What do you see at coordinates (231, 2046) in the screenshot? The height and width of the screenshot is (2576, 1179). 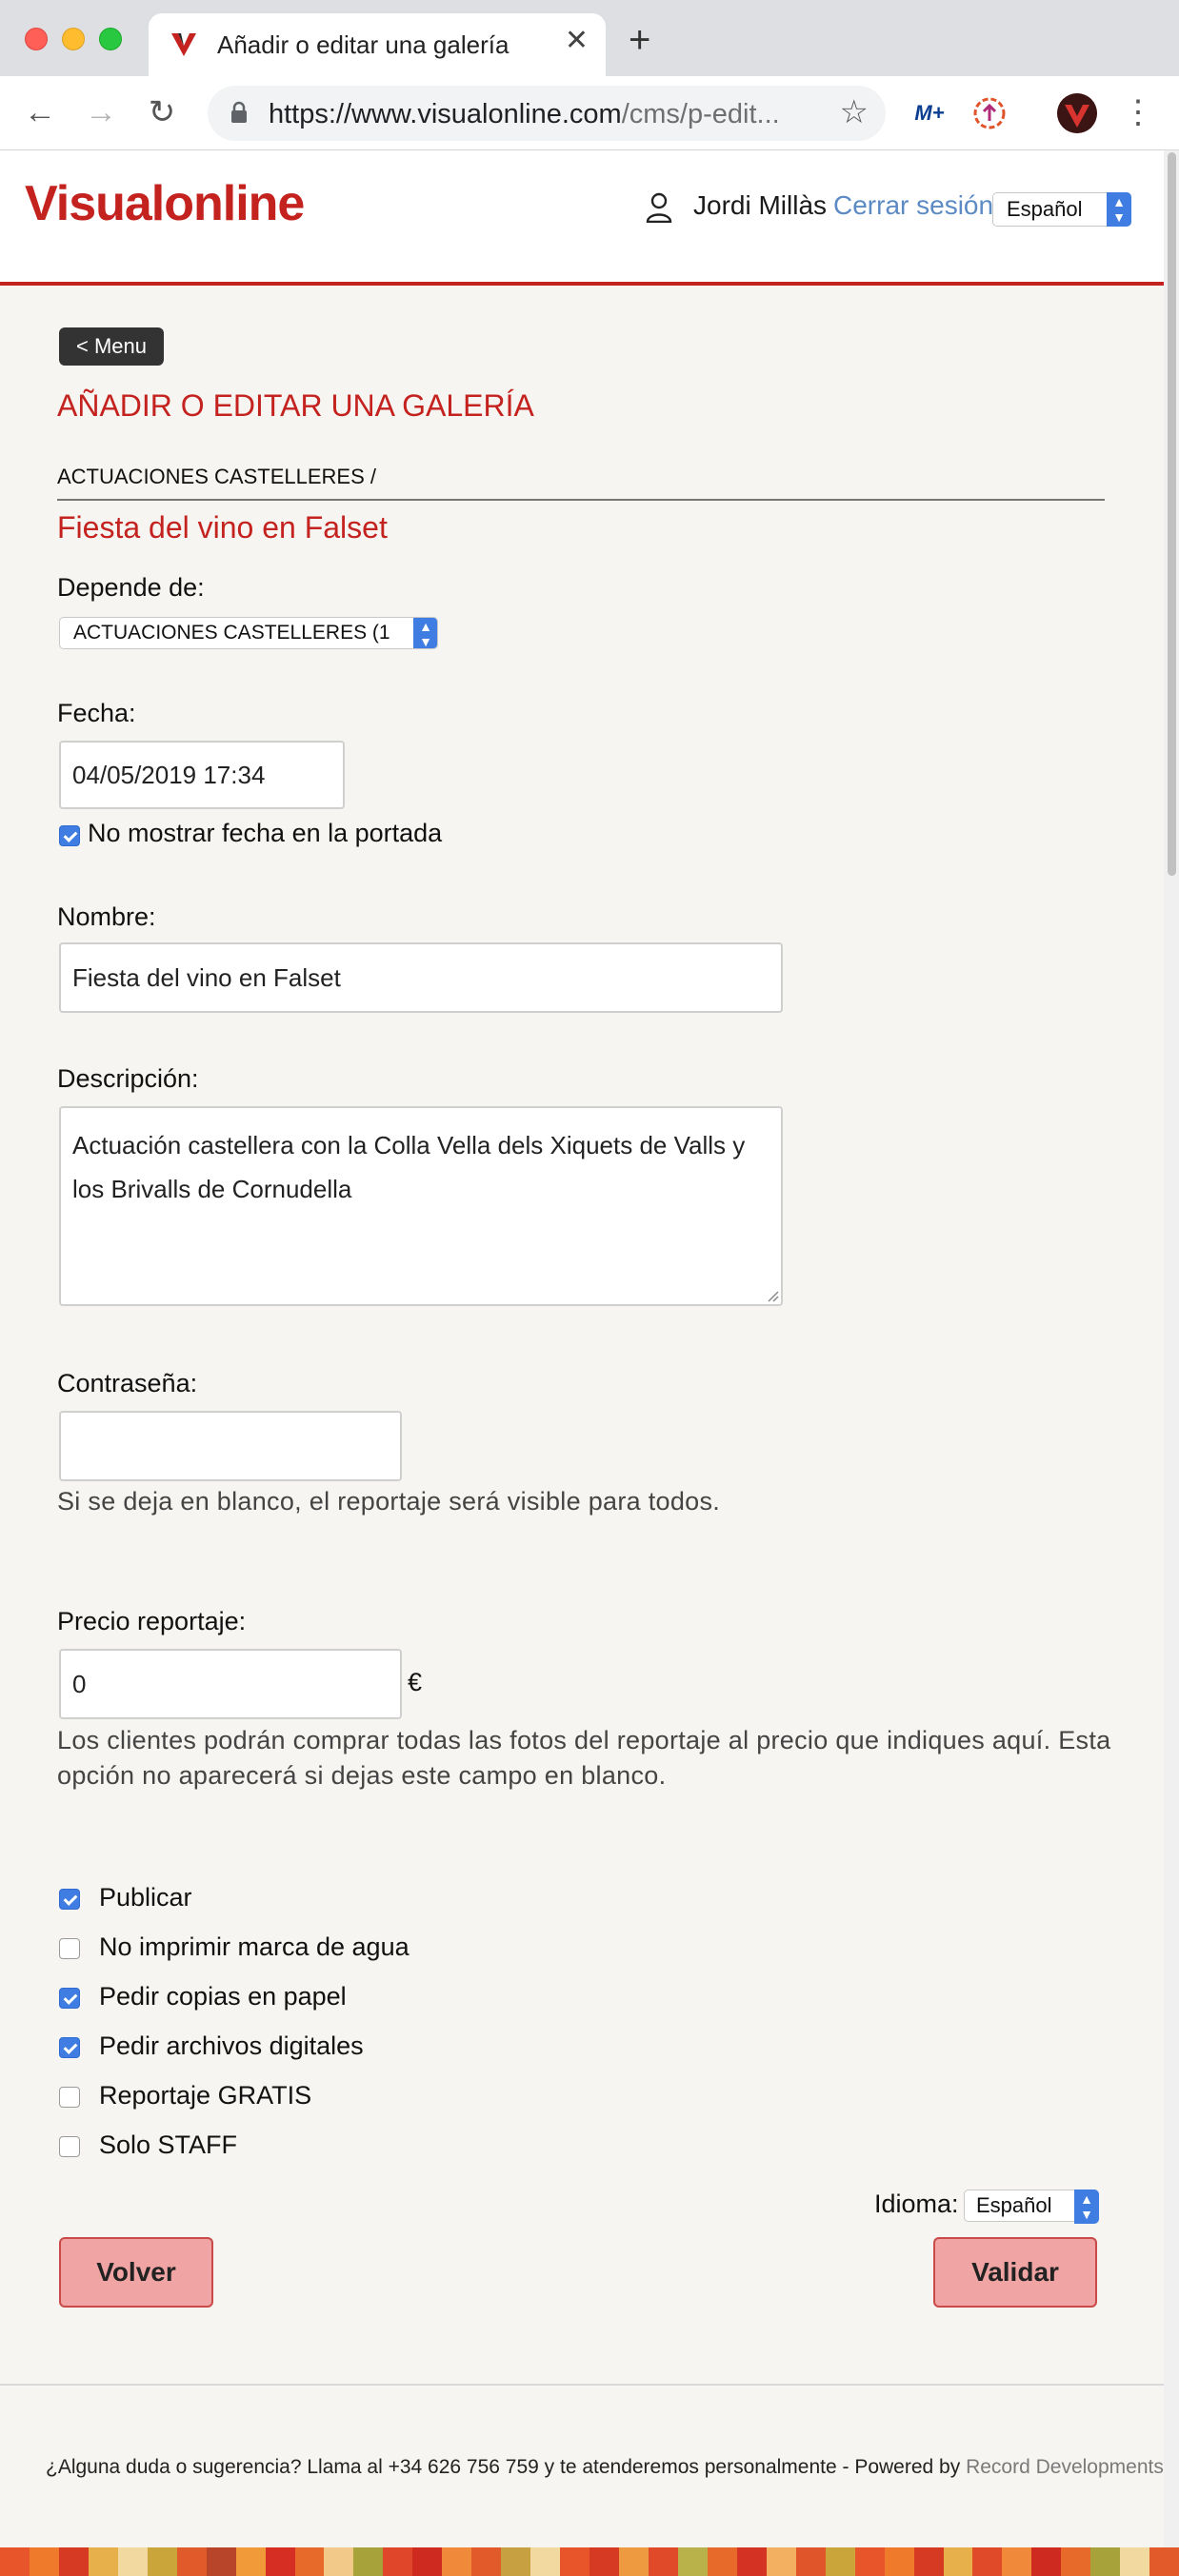 I see `digital-files-label: Pedir archivos digitales` at bounding box center [231, 2046].